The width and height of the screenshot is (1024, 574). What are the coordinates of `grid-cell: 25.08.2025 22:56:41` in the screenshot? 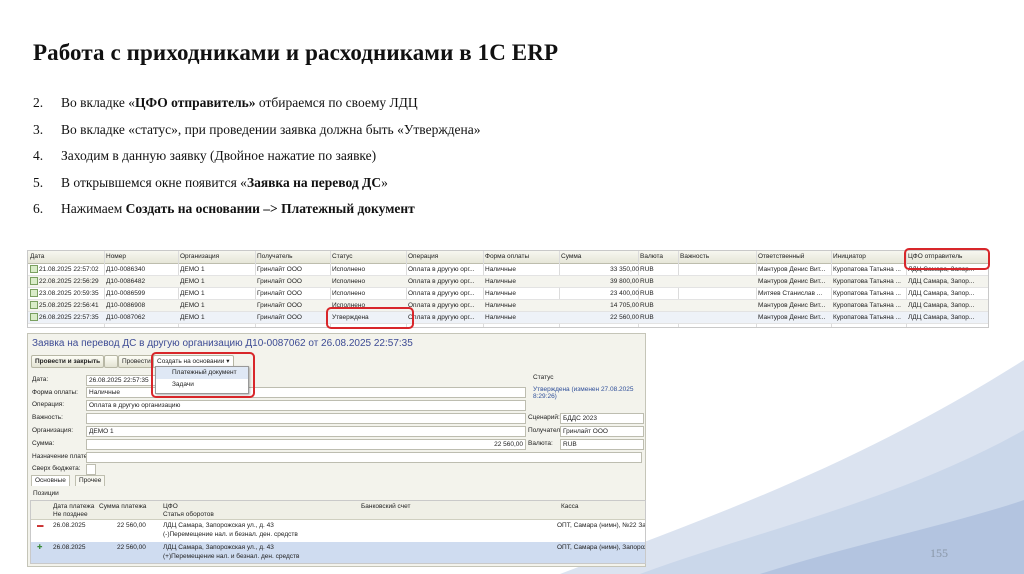 It's located at (67, 305).